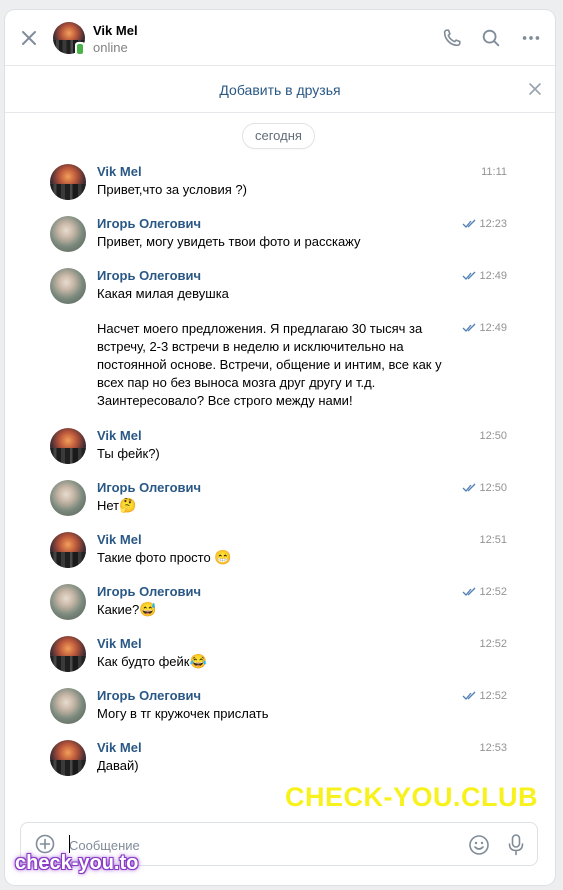 This screenshot has height=890, width=563. What do you see at coordinates (69, 39) in the screenshot?
I see `header-avatar` at bounding box center [69, 39].